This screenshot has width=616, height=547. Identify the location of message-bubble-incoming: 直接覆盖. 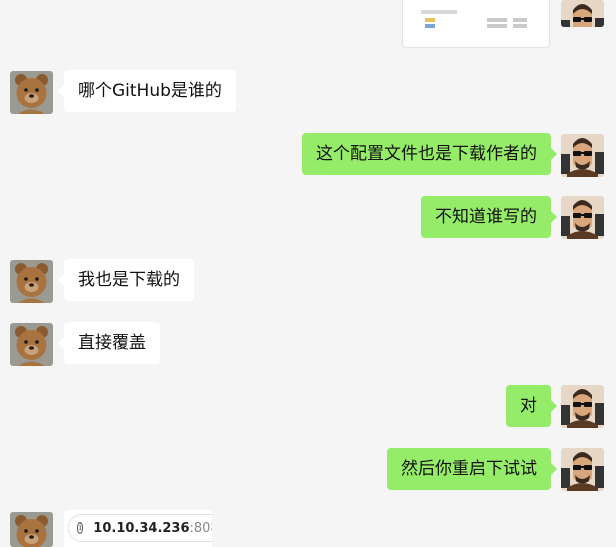
(109, 343).